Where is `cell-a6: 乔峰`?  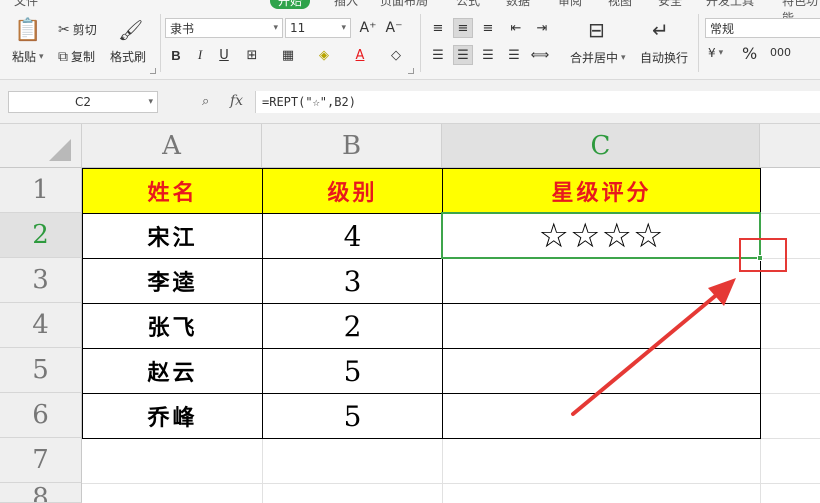 cell-a6: 乔峰 is located at coordinates (173, 416).